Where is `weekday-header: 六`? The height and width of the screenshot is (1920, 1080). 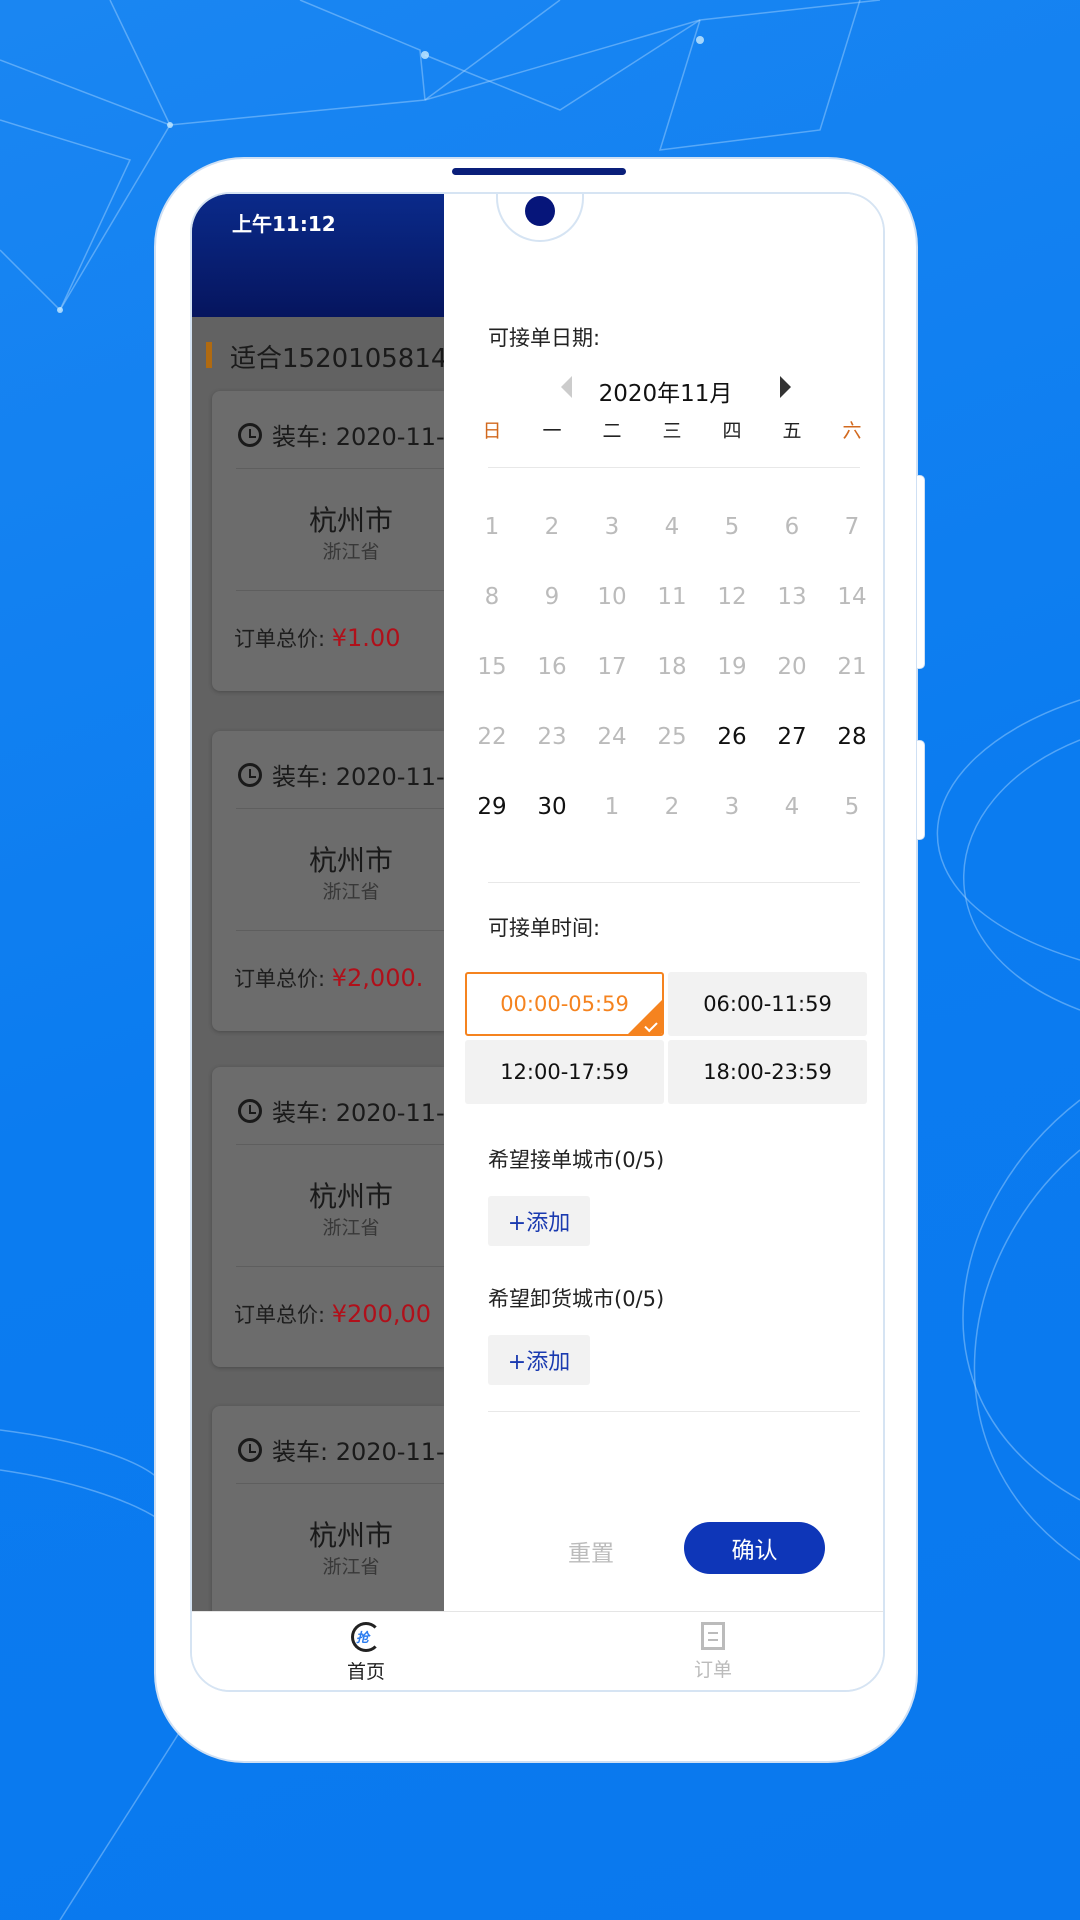 weekday-header: 六 is located at coordinates (852, 431).